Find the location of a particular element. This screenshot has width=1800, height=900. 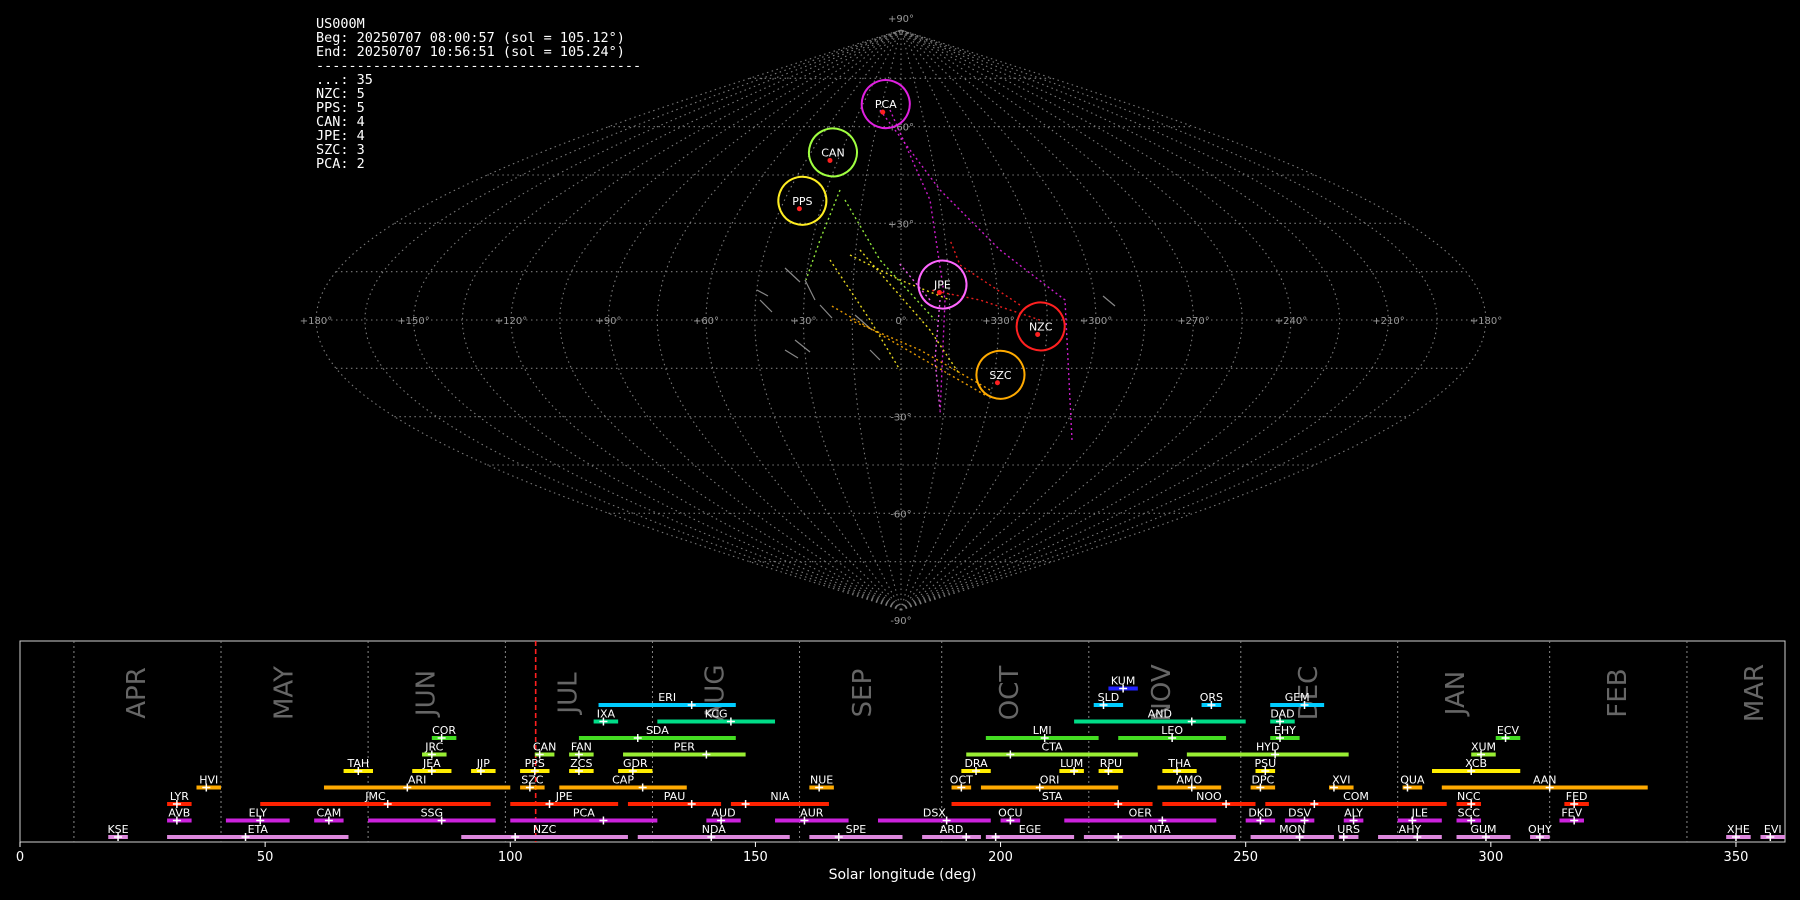

shower-code-label: LMI is located at coordinates (1042, 730).